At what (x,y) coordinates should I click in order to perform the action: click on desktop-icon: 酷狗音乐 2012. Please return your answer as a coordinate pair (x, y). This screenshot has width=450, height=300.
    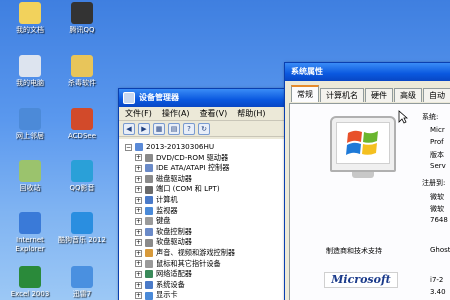
    Looking at the image, I should click on (82, 228).